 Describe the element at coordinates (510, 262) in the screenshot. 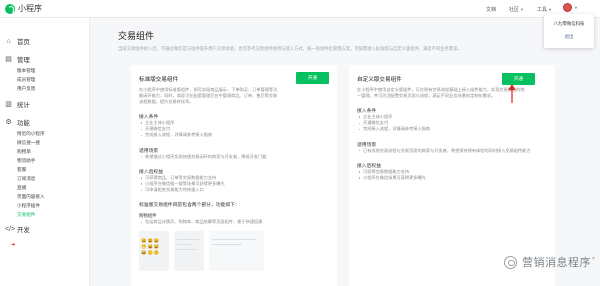

I see `wechat-account-icon` at that location.